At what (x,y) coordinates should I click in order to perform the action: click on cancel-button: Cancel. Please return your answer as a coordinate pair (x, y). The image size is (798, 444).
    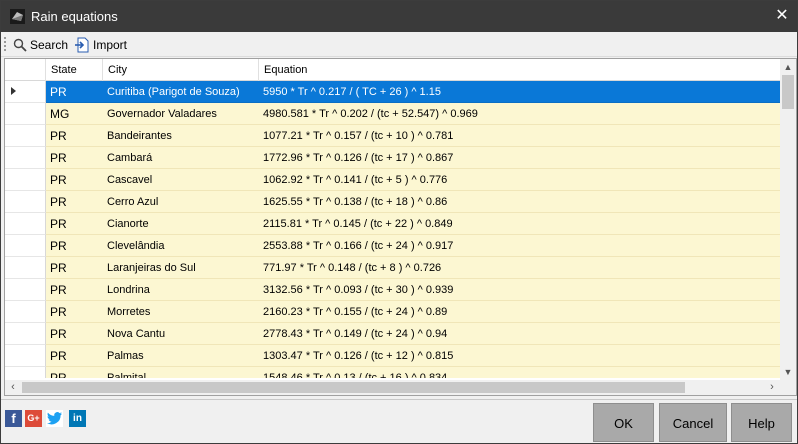
    Looking at the image, I should click on (693, 422).